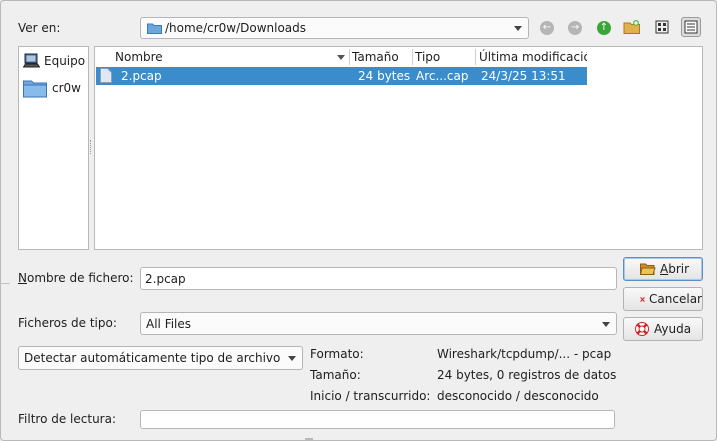  I want to click on open-label-text: brir, so click(679, 269).